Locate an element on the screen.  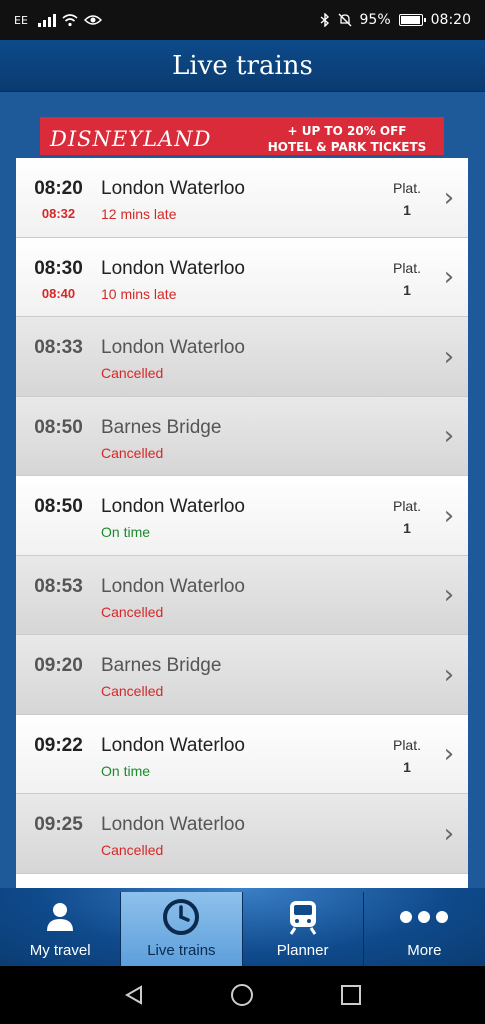
tab-live-trains: Live trains is located at coordinates (182, 929).